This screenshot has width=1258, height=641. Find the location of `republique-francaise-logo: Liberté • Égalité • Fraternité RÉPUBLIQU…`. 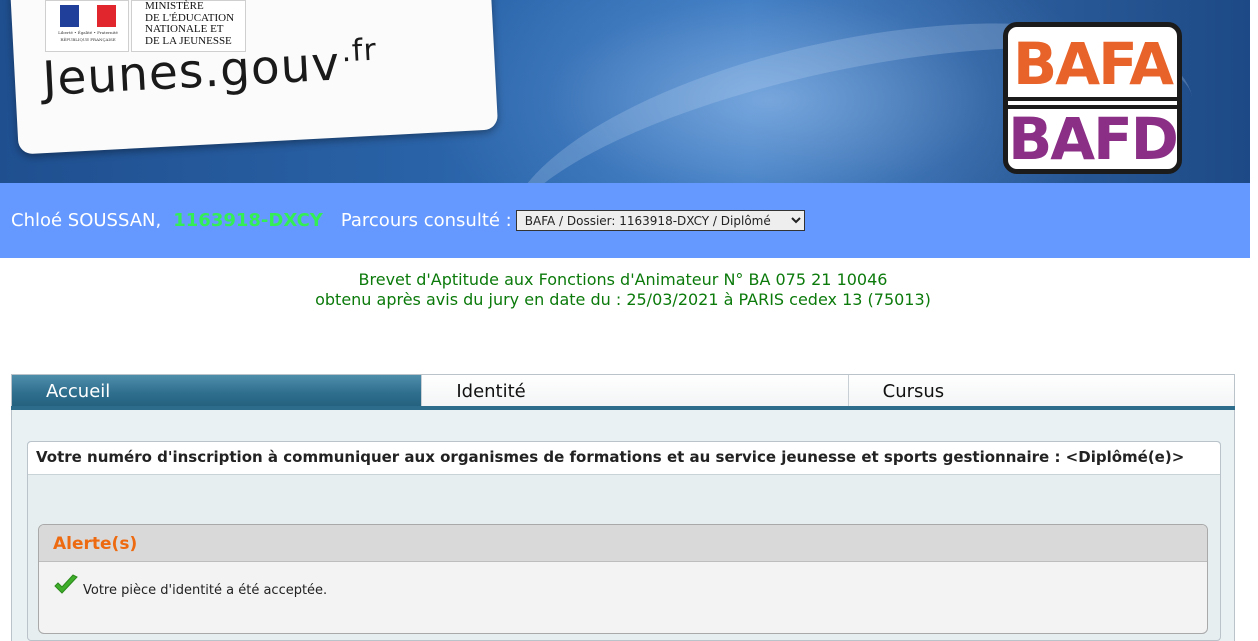

republique-francaise-logo: Liberté • Égalité • Fraternité RÉPUBLIQU… is located at coordinates (87, 26).